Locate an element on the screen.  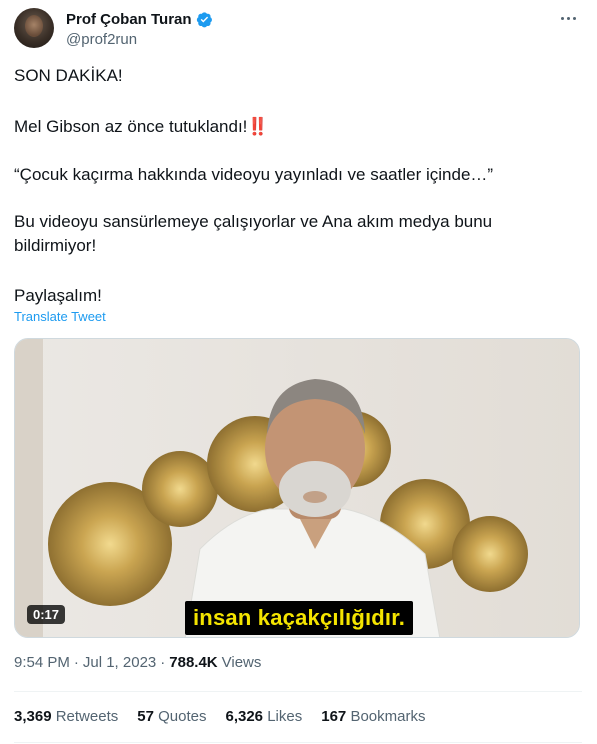
quotes-label: Quotes is located at coordinates (182, 716).